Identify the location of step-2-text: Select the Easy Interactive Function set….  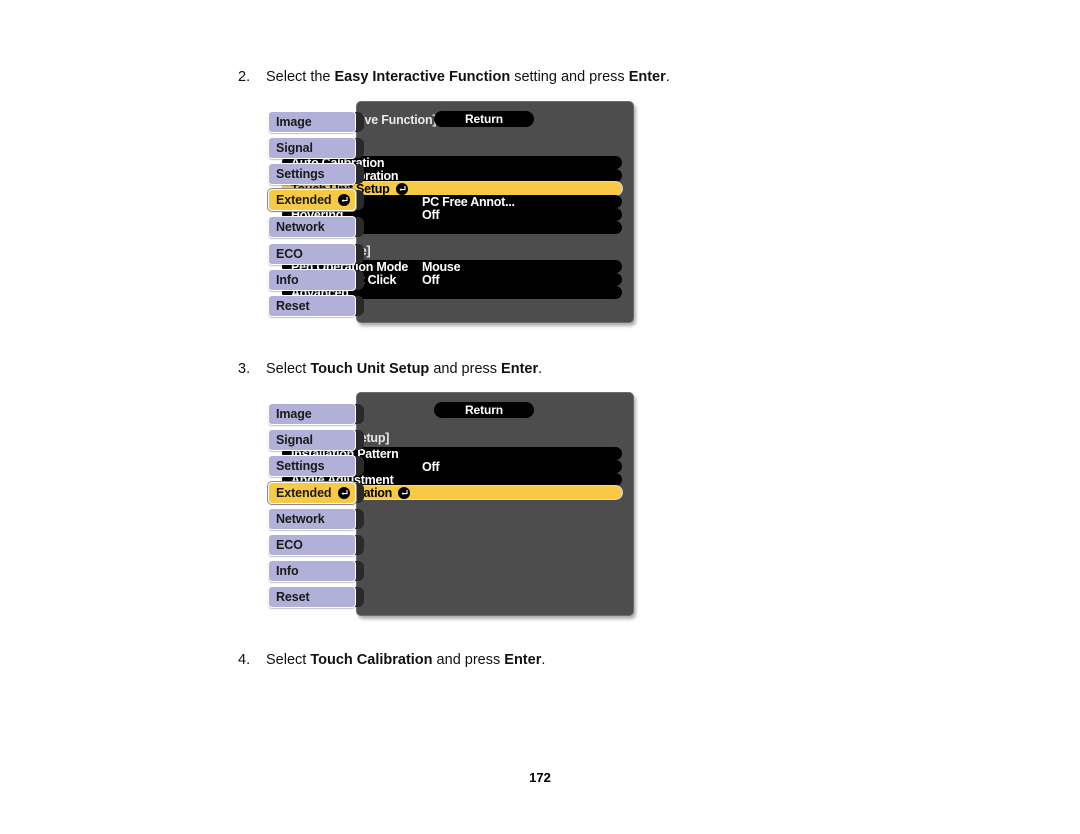
(468, 78).